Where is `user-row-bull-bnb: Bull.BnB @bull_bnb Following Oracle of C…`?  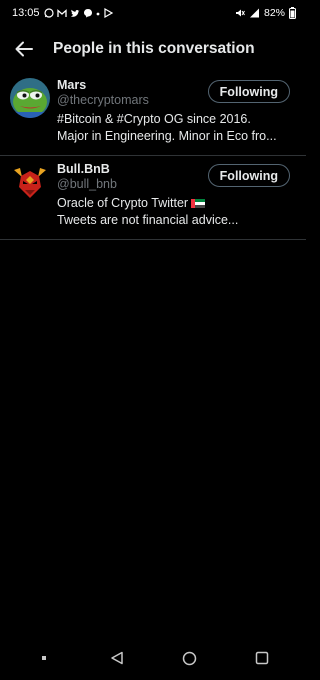
user-row-bull-bnb: Bull.BnB @bull_bnb Following Oracle of C… is located at coordinates (153, 198).